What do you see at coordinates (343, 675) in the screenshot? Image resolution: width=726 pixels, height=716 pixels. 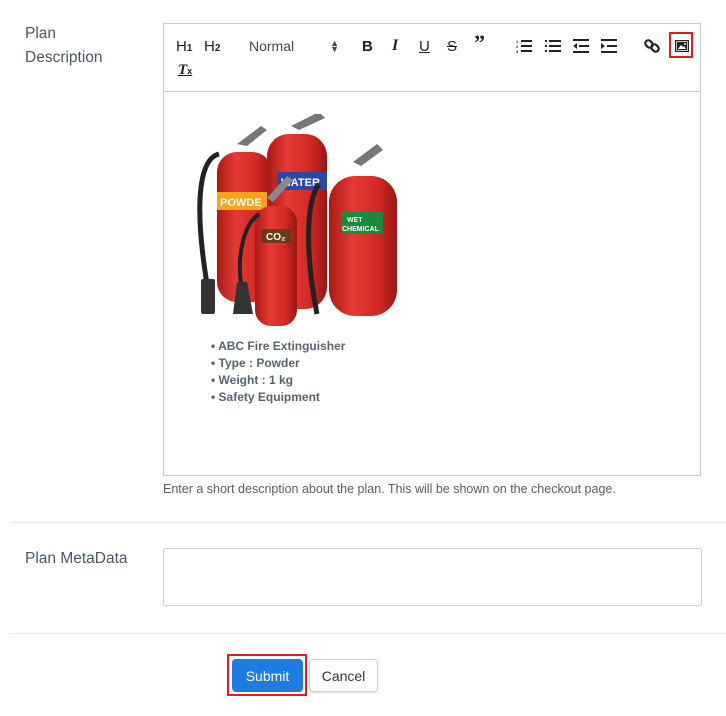 I see `cancel-button: Cancel` at bounding box center [343, 675].